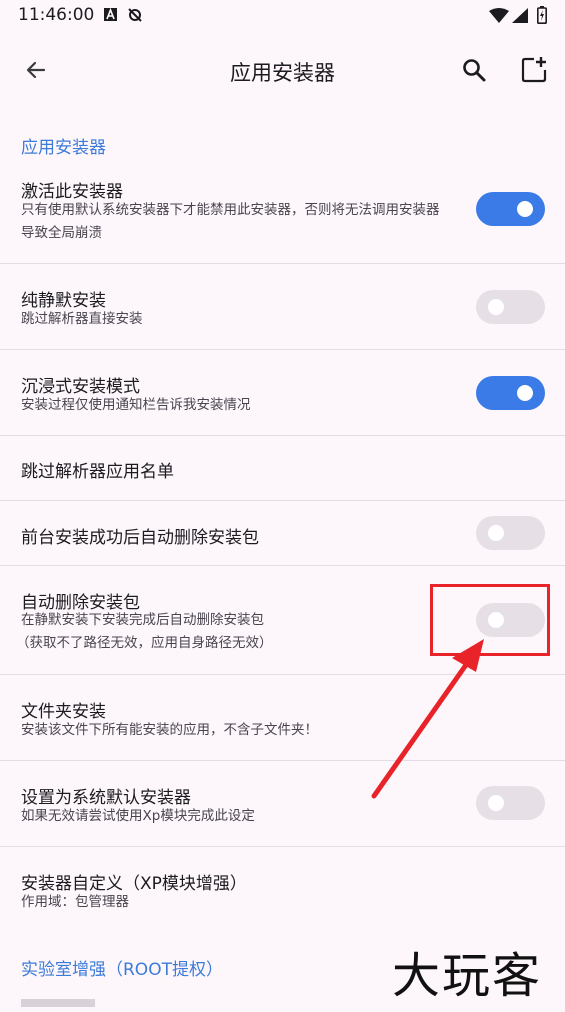 Image resolution: width=565 pixels, height=1012 pixels. What do you see at coordinates (282, 393) in the screenshot?
I see `pref-immersive-install: 沉浸式安装模式 安装过程仅使用通知栏告诉我安装情况` at bounding box center [282, 393].